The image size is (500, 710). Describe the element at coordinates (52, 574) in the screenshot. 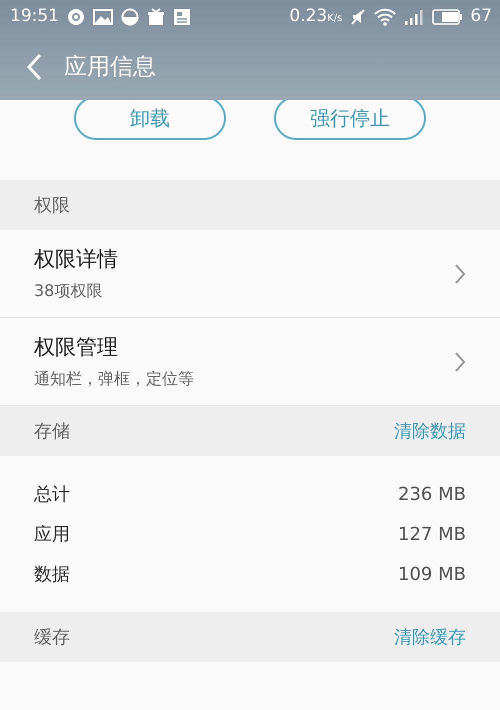

I see `storage-label: 数据` at that location.